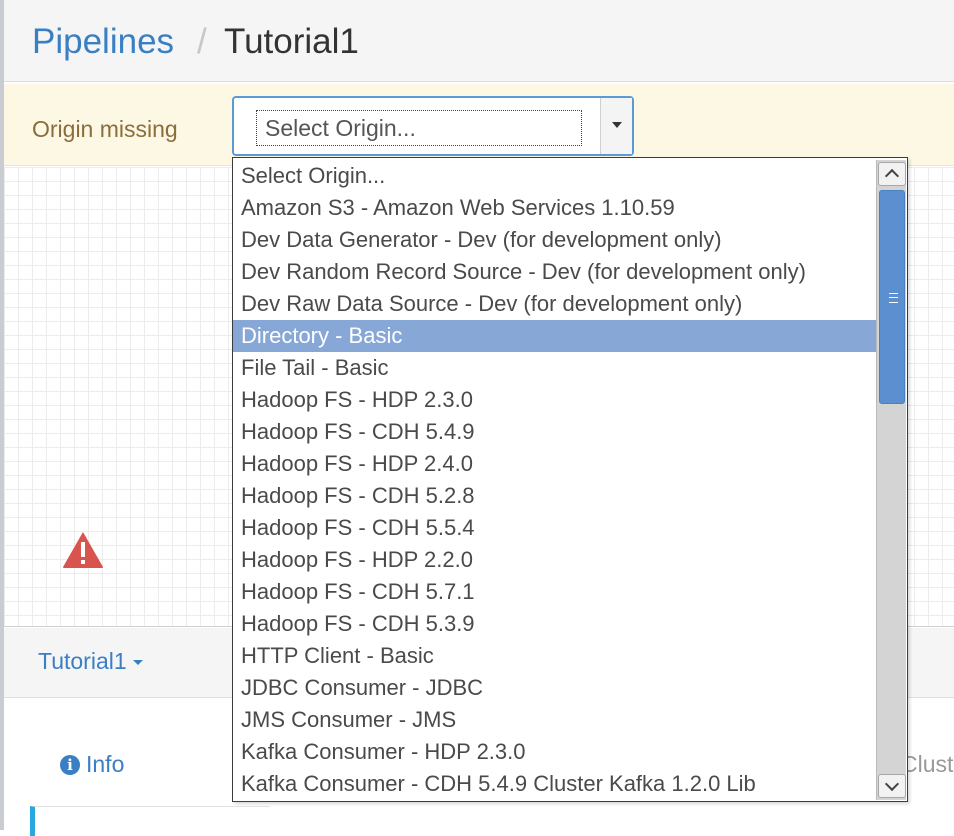  I want to click on alert-message: Origin missing, so click(105, 129).